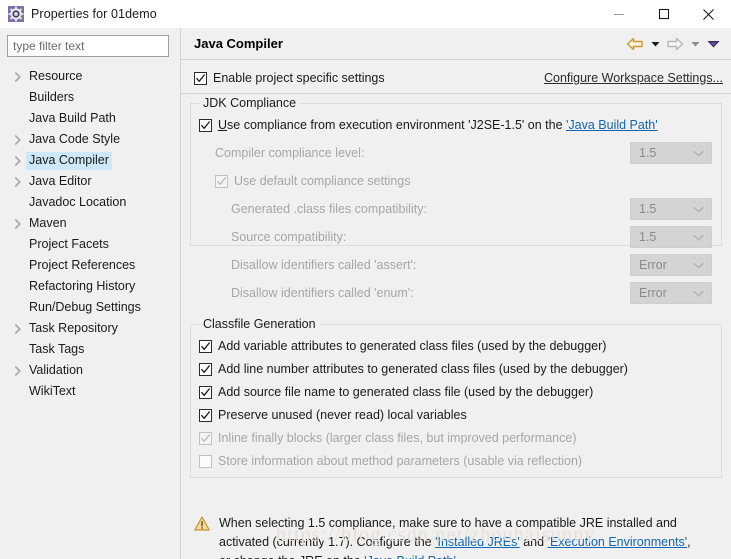  Describe the element at coordinates (90, 370) in the screenshot. I see `sidebar-item-validation: Validation` at that location.